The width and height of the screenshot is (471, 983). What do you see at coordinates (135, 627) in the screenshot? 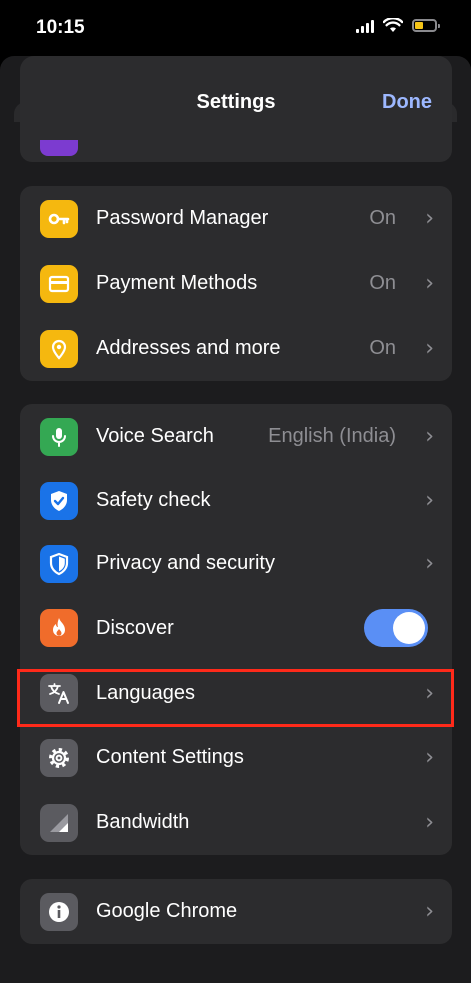
I see `row-label: Discover` at bounding box center [135, 627].